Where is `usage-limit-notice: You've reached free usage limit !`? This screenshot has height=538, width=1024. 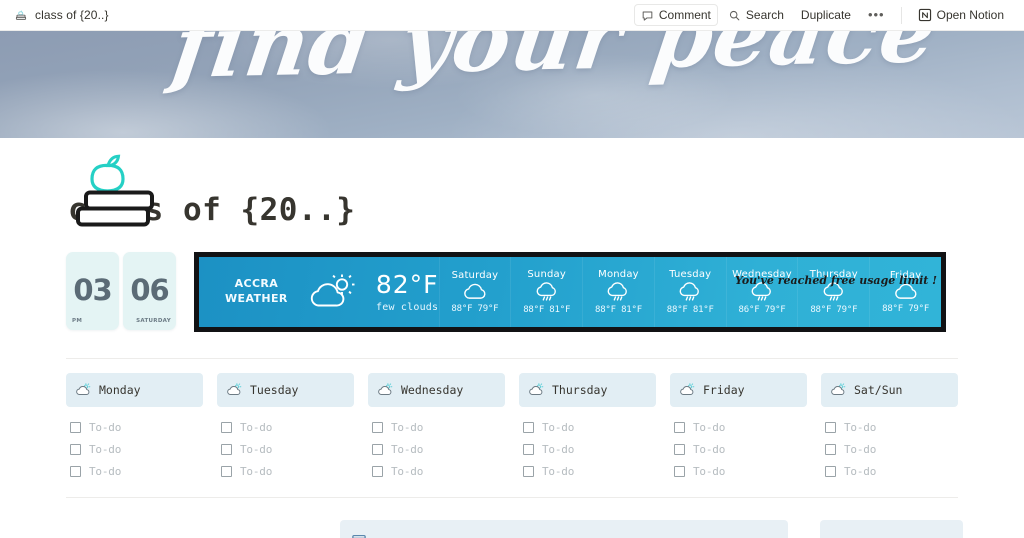
usage-limit-notice: You've reached free usage limit ! is located at coordinates (835, 280).